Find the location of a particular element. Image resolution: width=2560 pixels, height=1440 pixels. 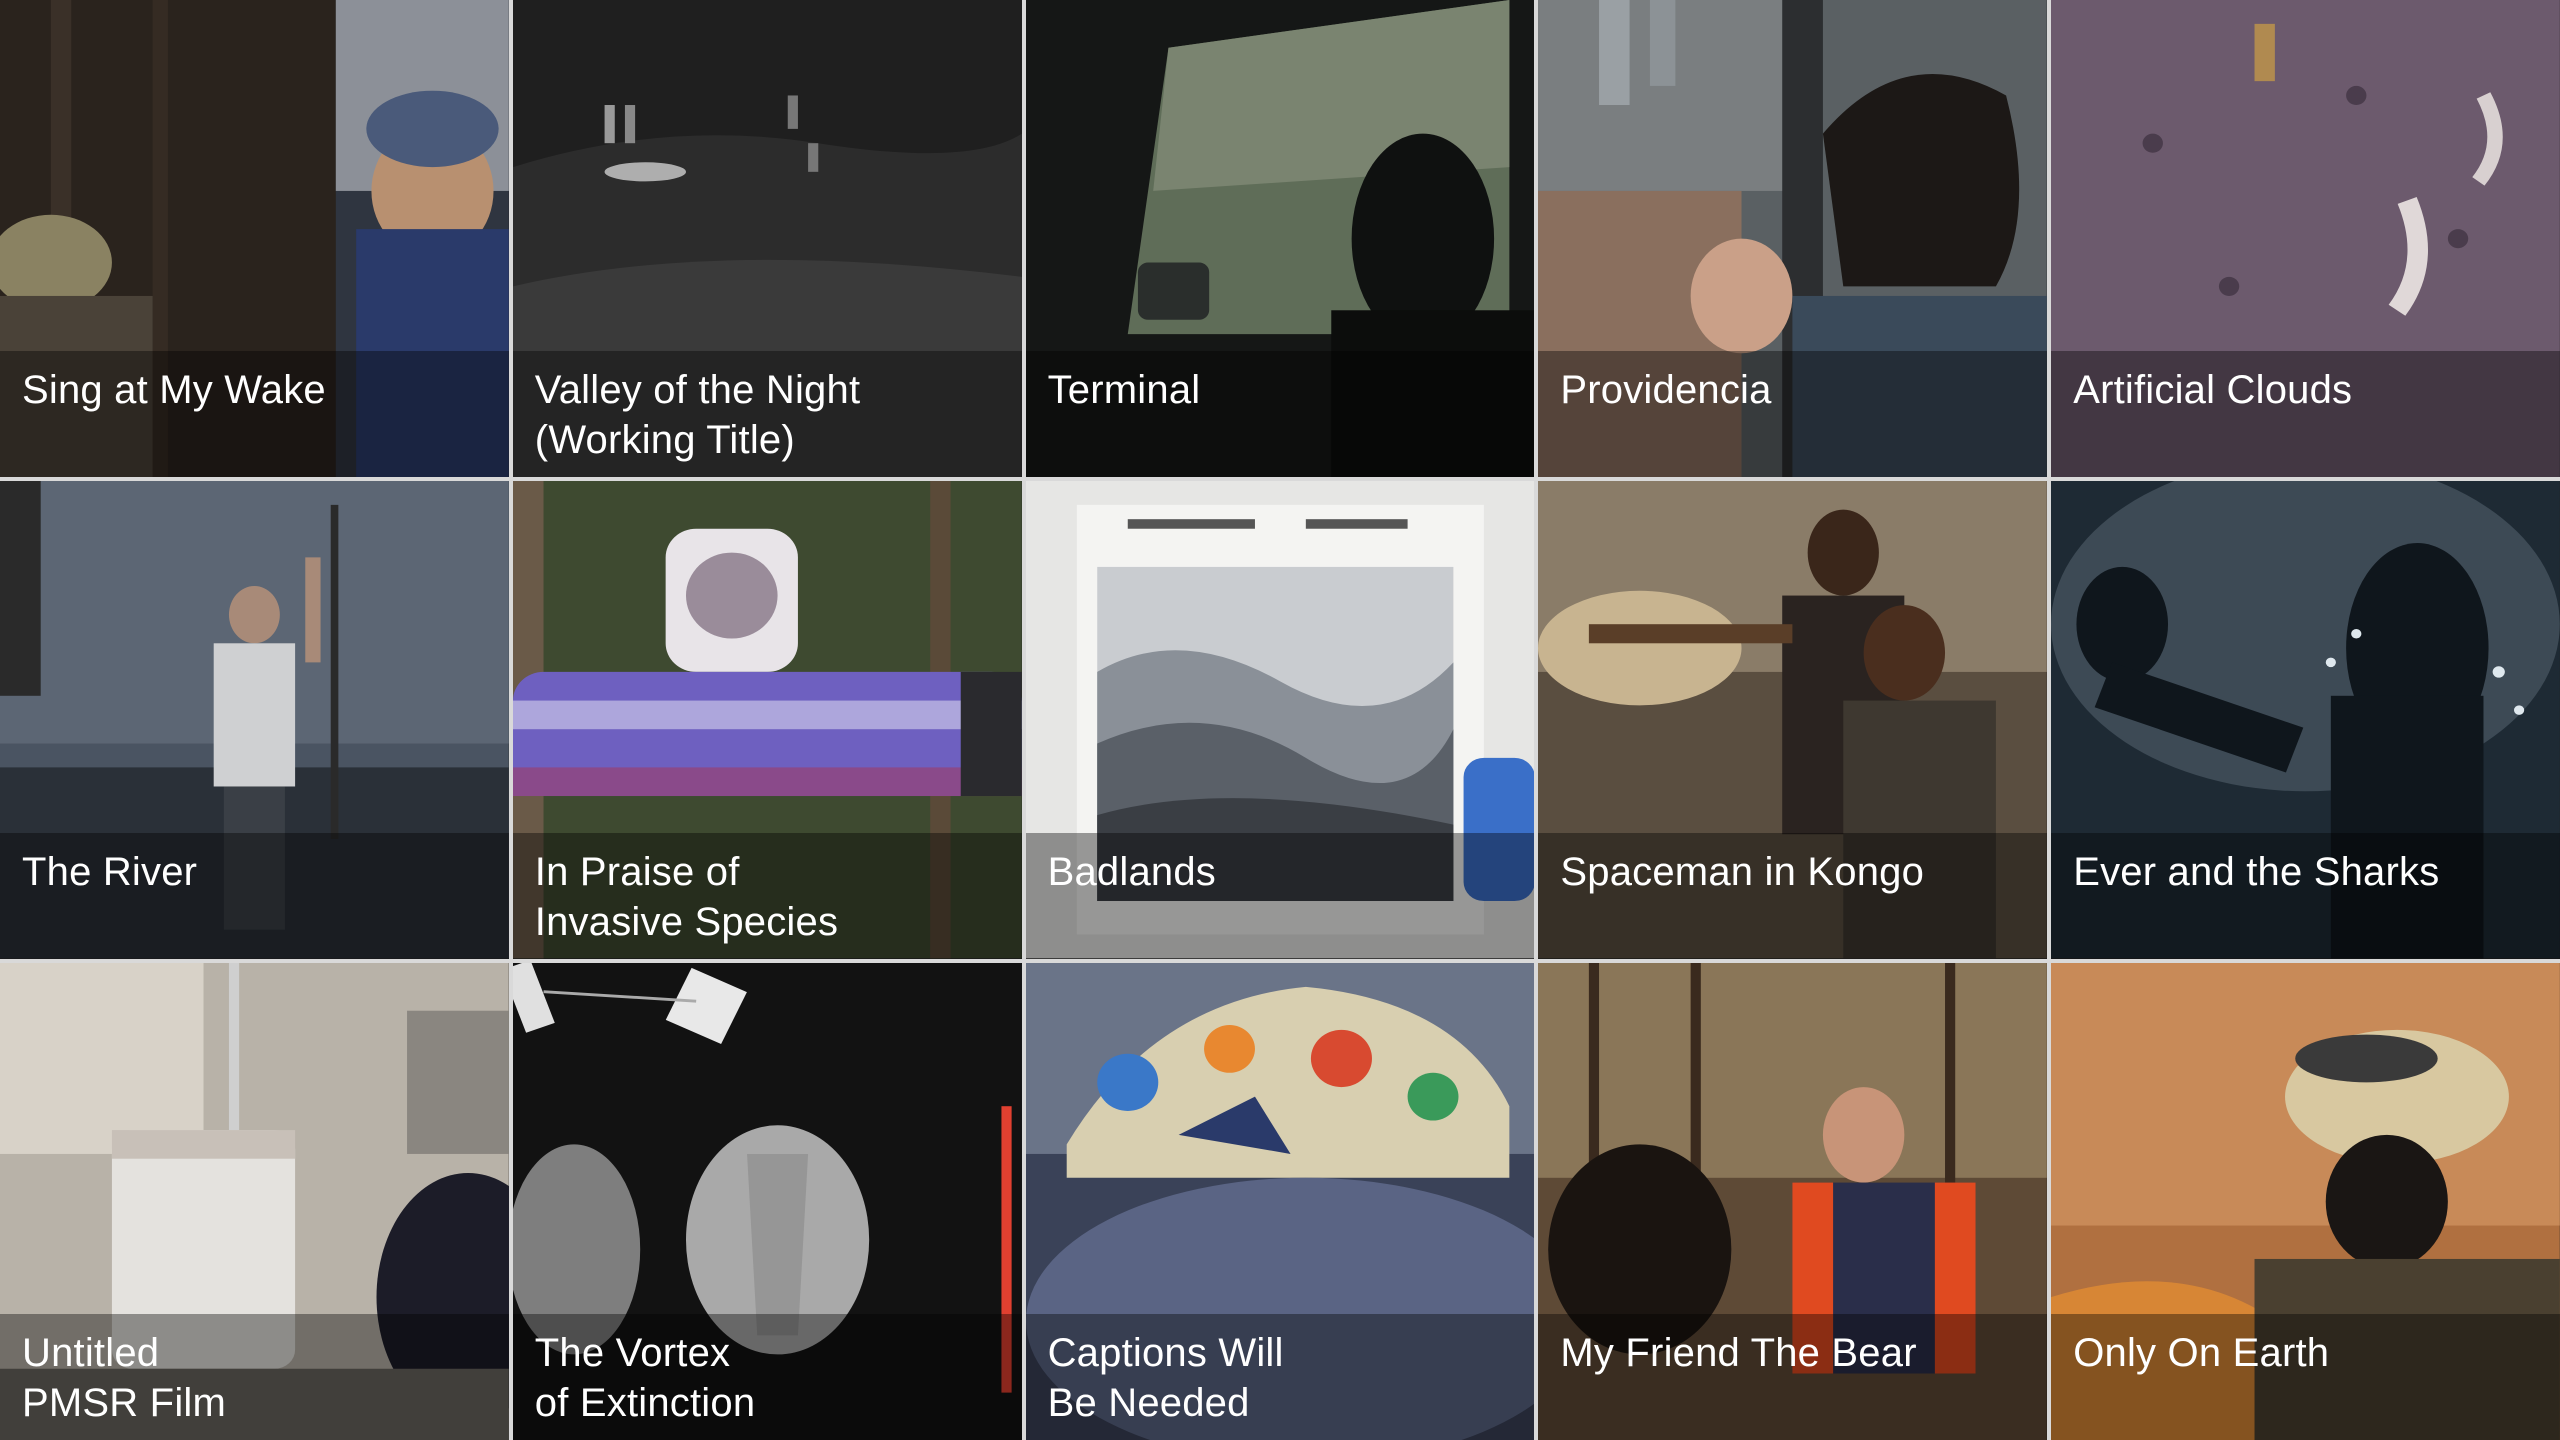

film-title: Spaceman in Kongo is located at coordinates (1742, 871).